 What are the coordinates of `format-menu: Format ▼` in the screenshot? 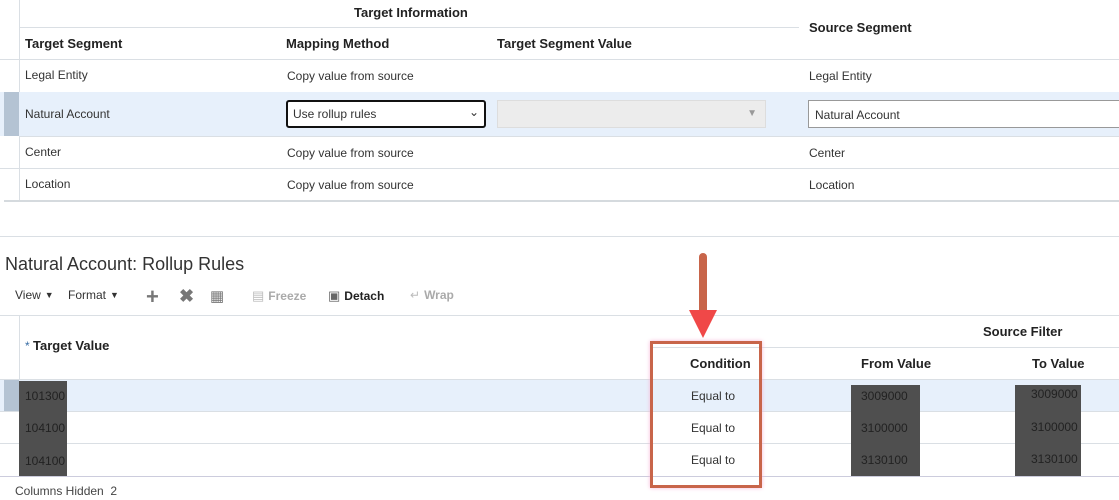 It's located at (93, 295).